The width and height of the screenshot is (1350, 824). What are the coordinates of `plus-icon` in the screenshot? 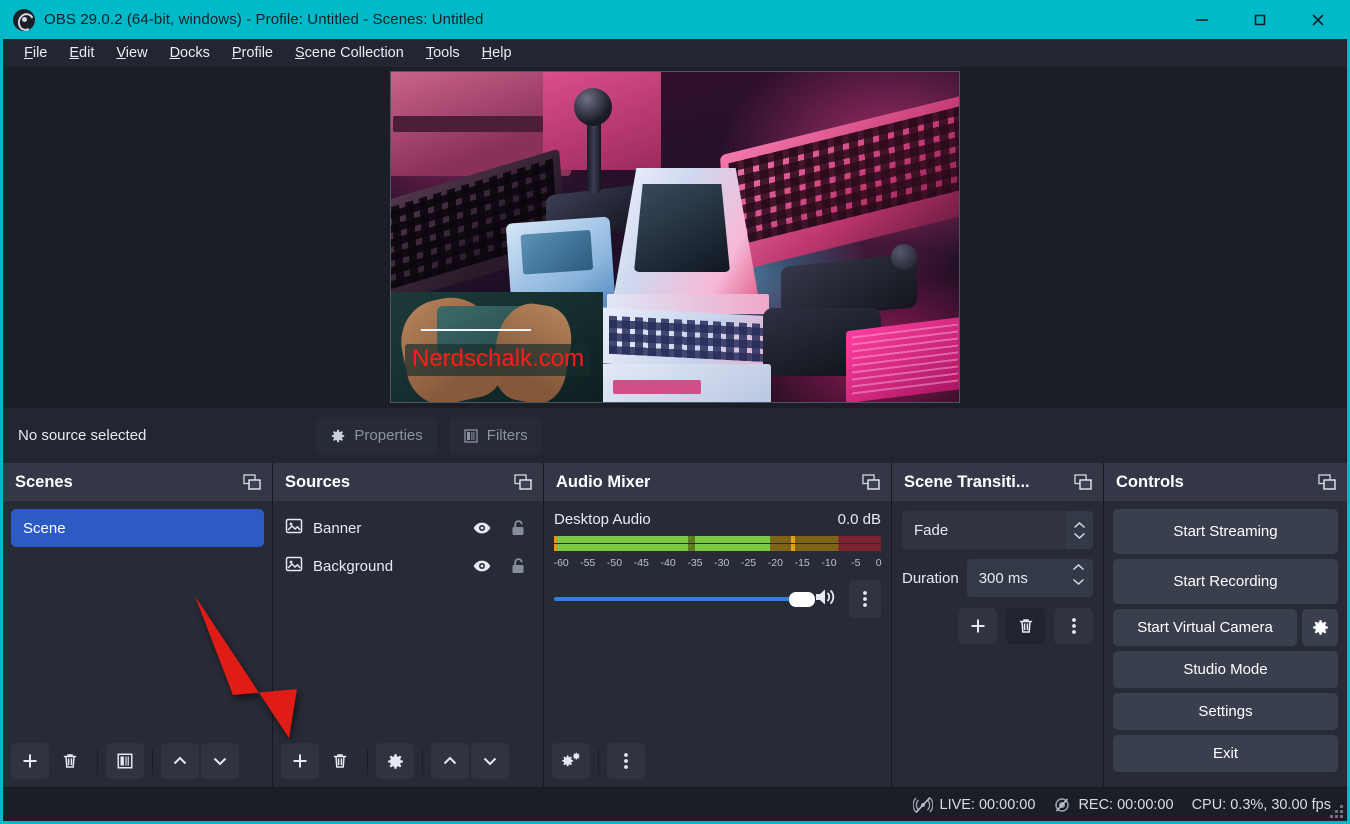 It's located at (300, 761).